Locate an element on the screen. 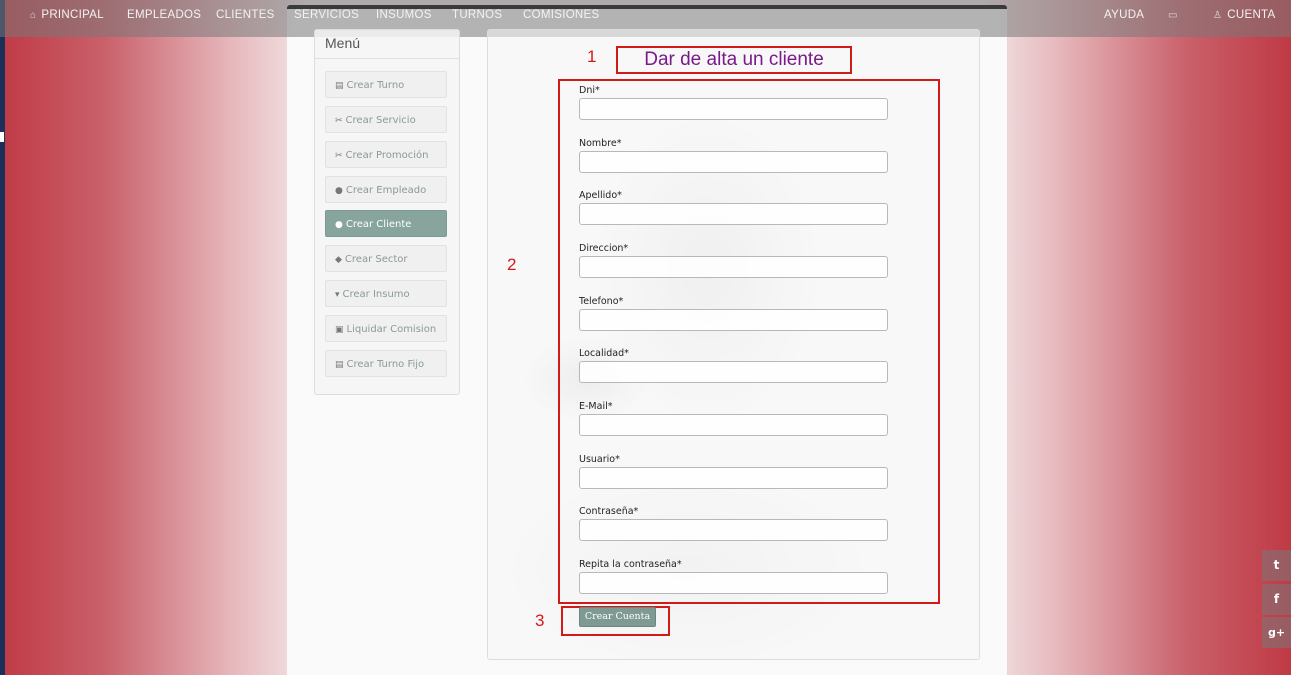 The image size is (1291, 675). facebook-icon: f is located at coordinates (1276, 599).